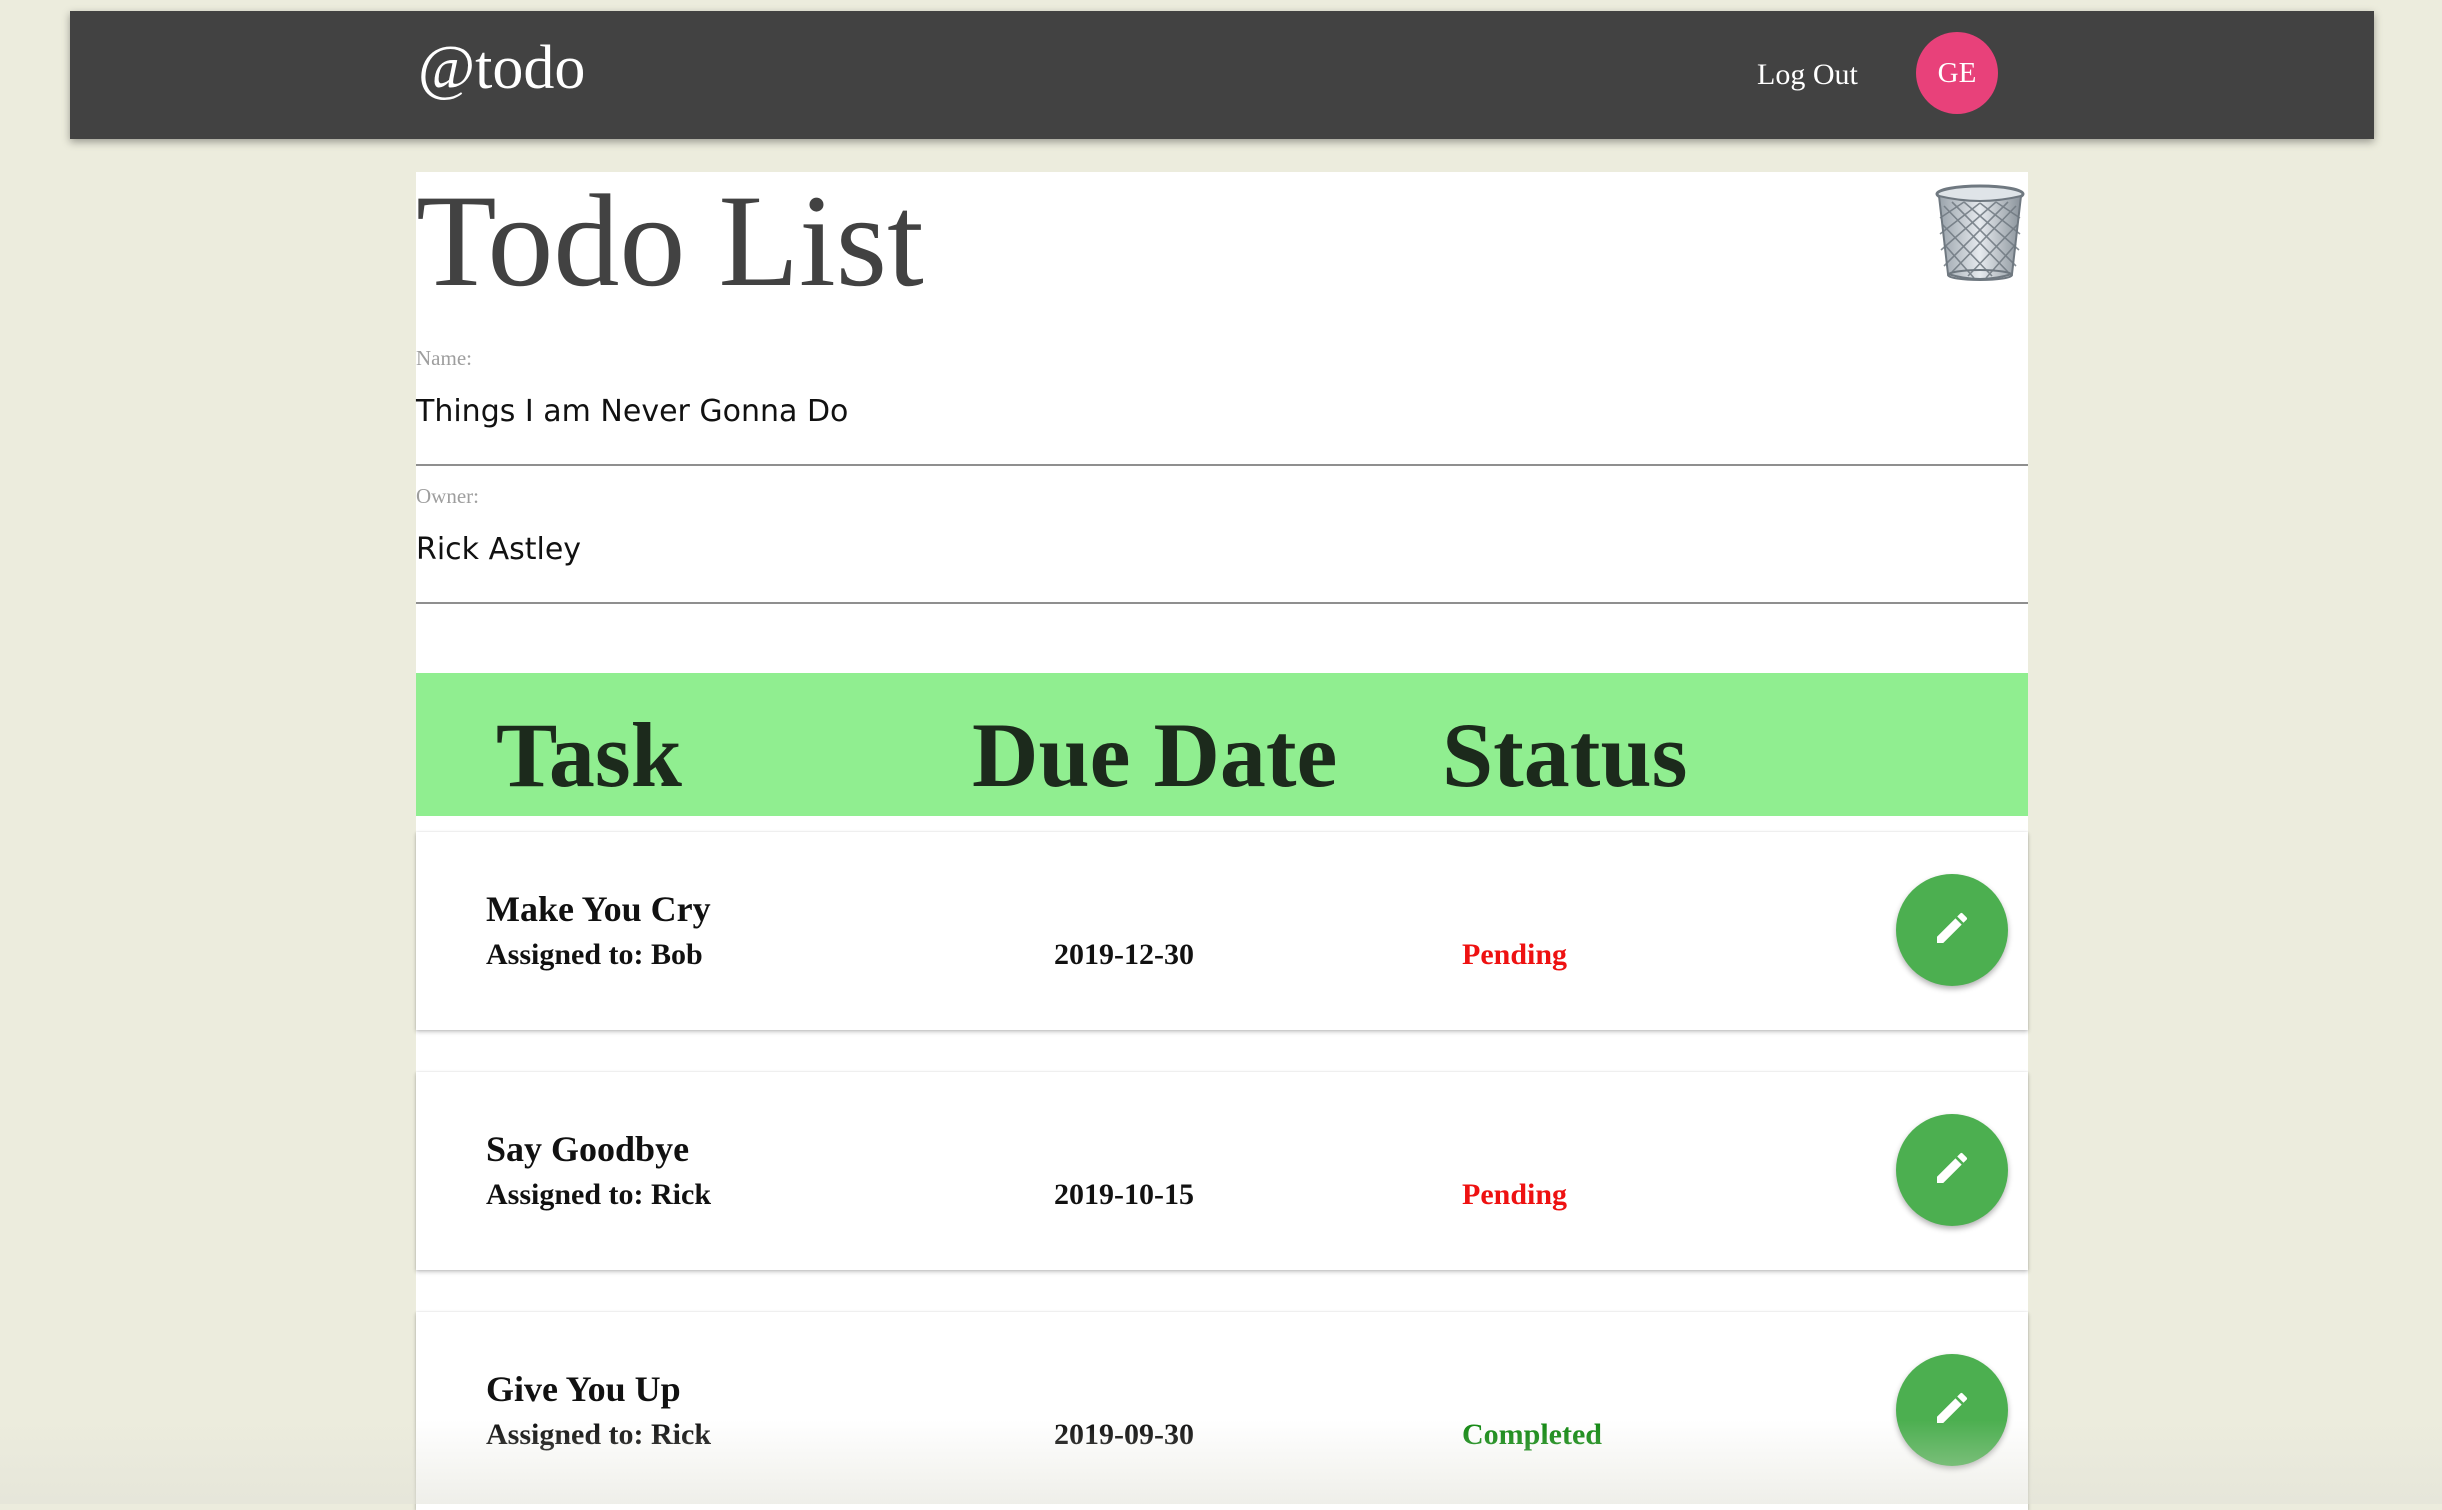  I want to click on task-assigned-to: Assigned to: Bob, so click(594, 954).